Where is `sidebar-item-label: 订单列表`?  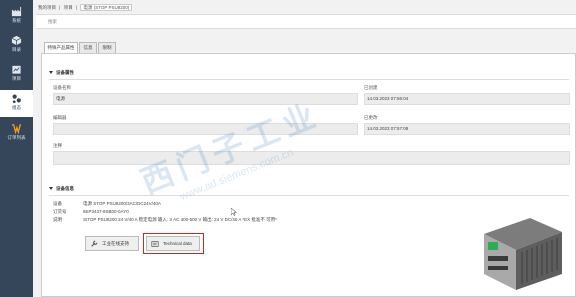 sidebar-item-label: 订单列表 is located at coordinates (16, 137).